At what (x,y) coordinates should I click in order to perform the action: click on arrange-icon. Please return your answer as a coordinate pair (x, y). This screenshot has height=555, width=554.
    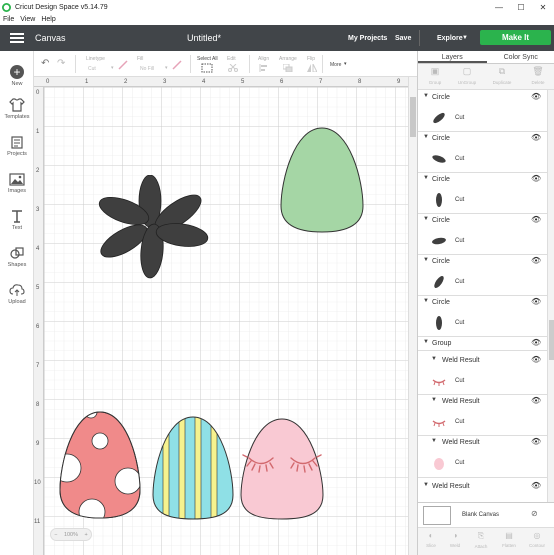
    Looking at the image, I should click on (288, 68).